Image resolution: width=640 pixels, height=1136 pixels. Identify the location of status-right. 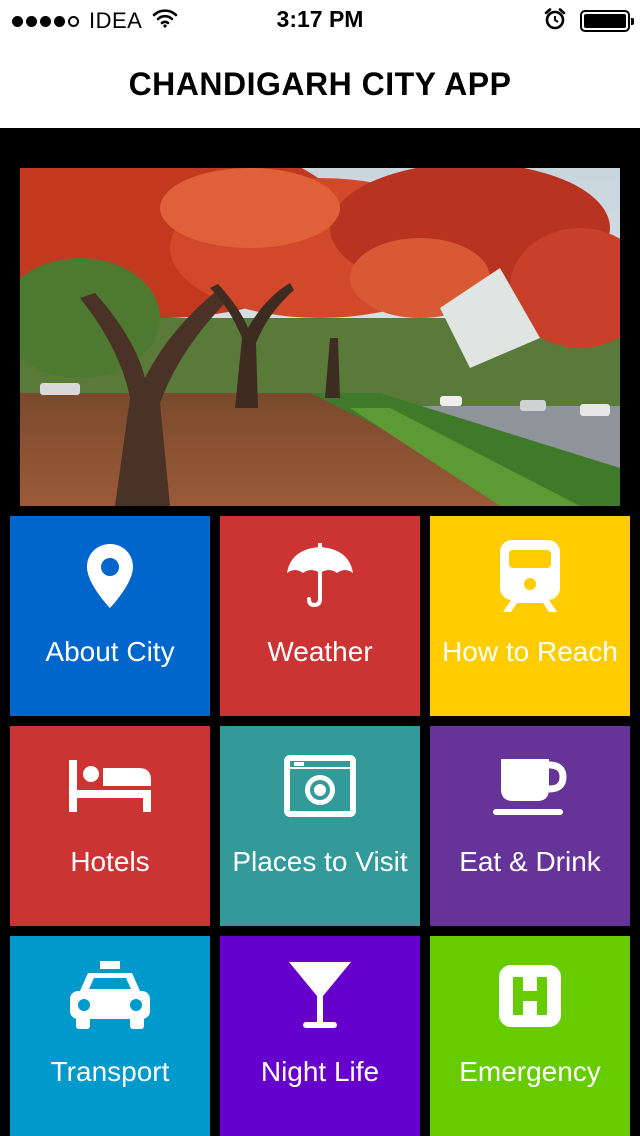
(589, 21).